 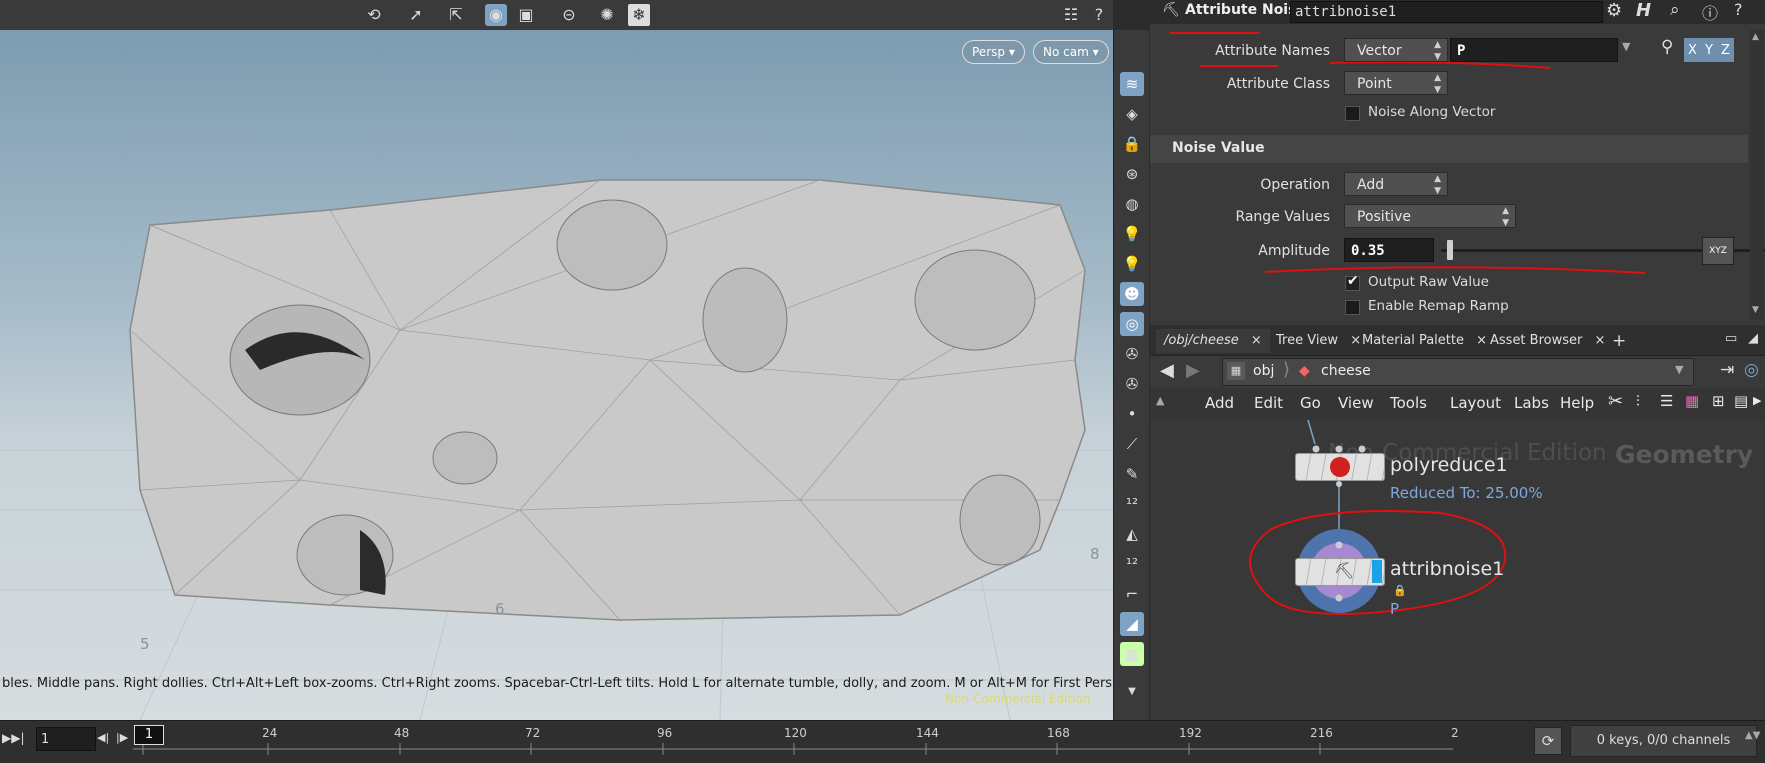 I want to click on wireframe-icon: ◢, so click(x=1132, y=624).